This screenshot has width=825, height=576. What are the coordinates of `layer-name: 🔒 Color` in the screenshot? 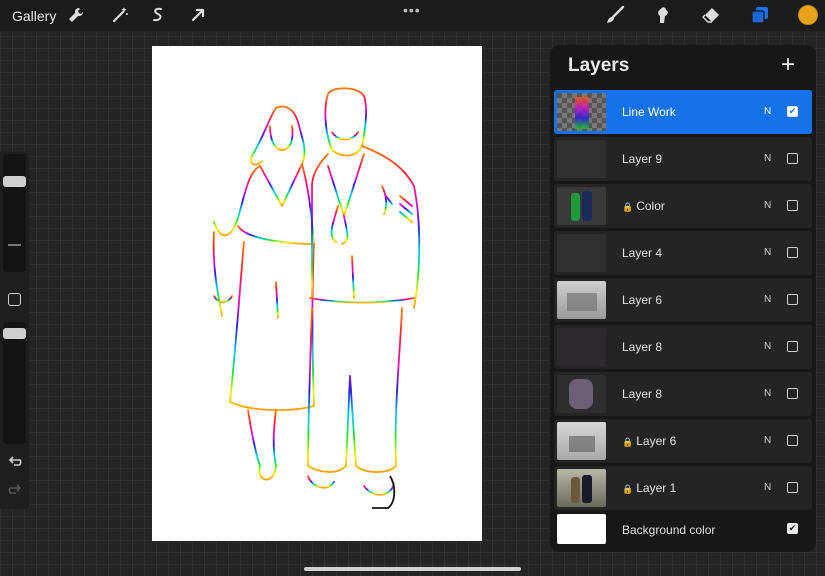 It's located at (643, 206).